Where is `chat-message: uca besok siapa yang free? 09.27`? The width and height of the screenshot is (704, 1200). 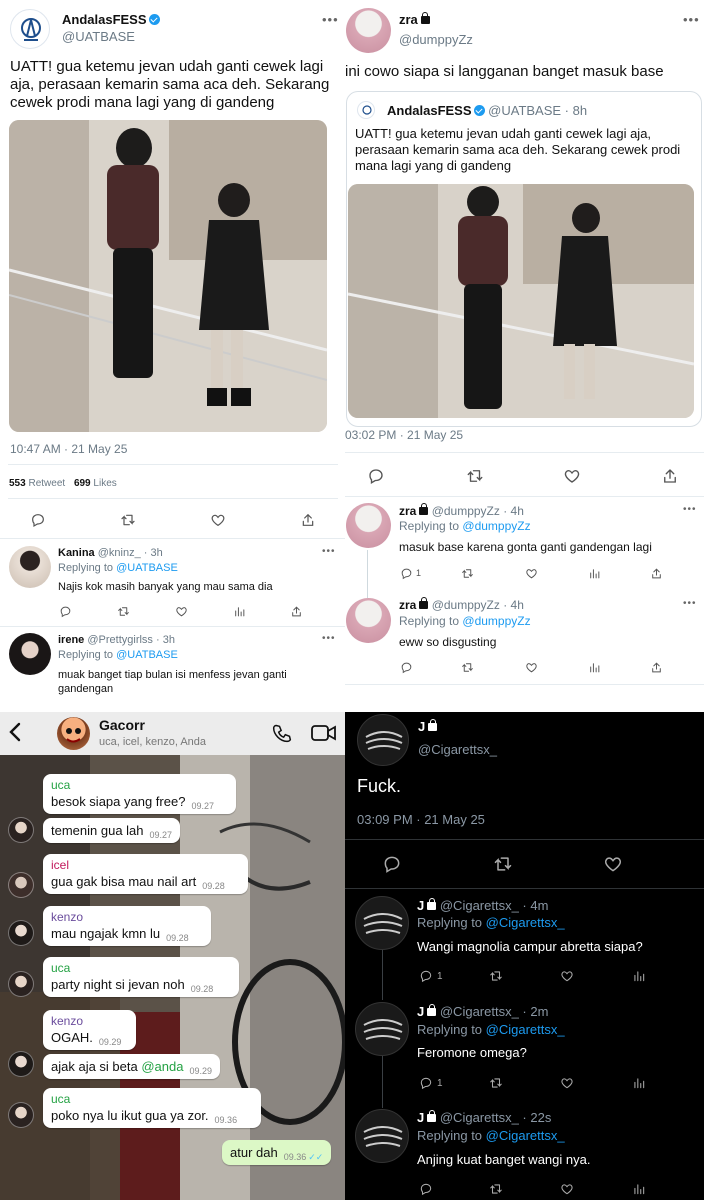
chat-message: uca besok siapa yang free? 09.27 is located at coordinates (139, 794).